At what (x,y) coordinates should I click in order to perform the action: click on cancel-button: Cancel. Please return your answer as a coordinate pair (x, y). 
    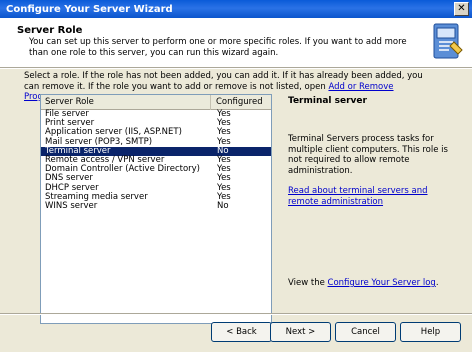
    Looking at the image, I should click on (365, 332).